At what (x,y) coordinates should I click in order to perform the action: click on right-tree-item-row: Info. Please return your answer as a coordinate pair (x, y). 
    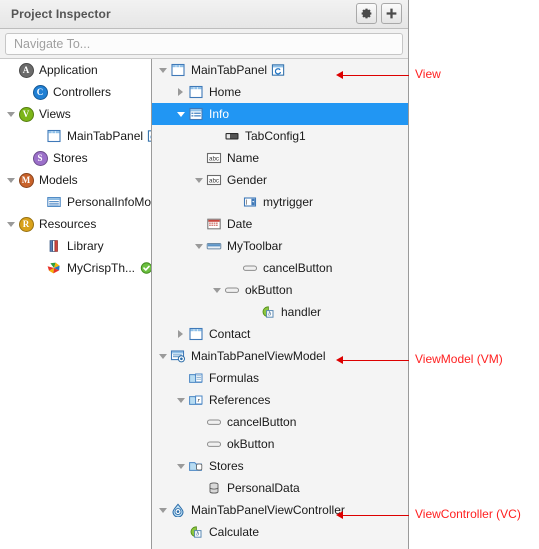
    Looking at the image, I should click on (280, 114).